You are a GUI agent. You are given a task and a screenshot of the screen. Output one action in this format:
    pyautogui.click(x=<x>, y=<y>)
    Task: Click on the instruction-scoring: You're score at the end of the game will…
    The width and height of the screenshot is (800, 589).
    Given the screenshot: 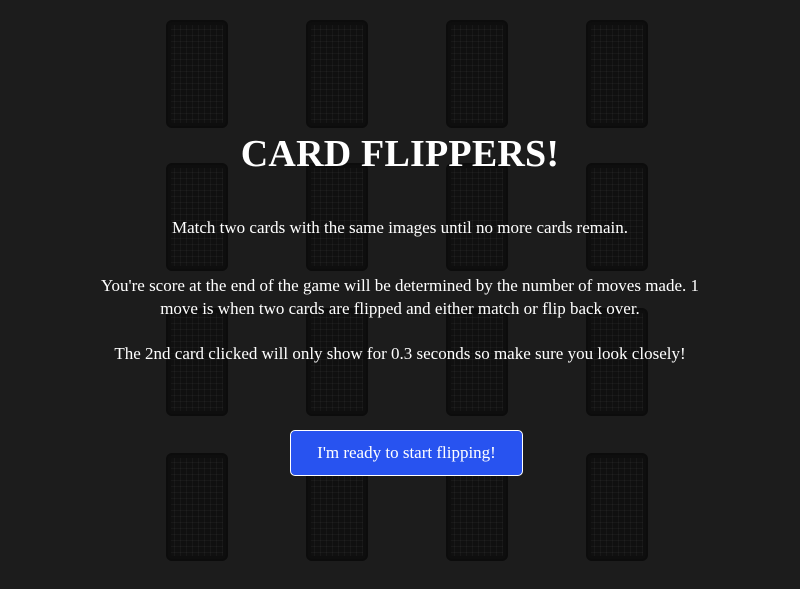 What is the action you would take?
    pyautogui.click(x=400, y=297)
    